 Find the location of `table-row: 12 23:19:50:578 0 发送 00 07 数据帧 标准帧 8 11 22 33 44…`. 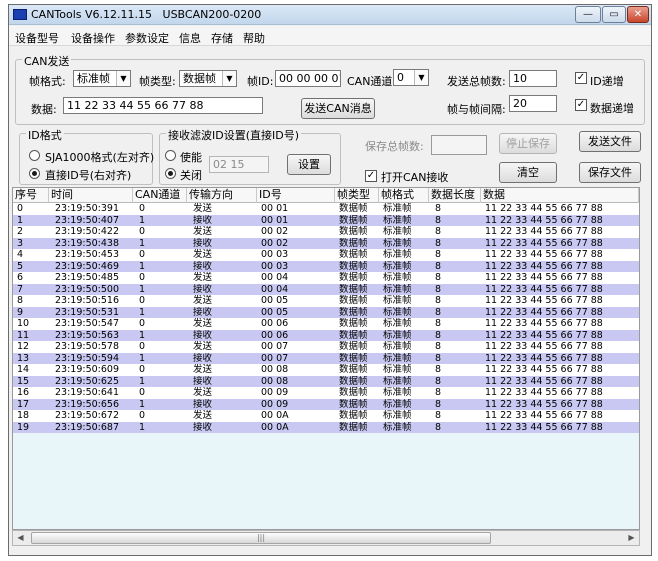

table-row: 12 23:19:50:578 0 发送 00 07 数据帧 标准帧 8 11 22 33 44… is located at coordinates (326, 347).